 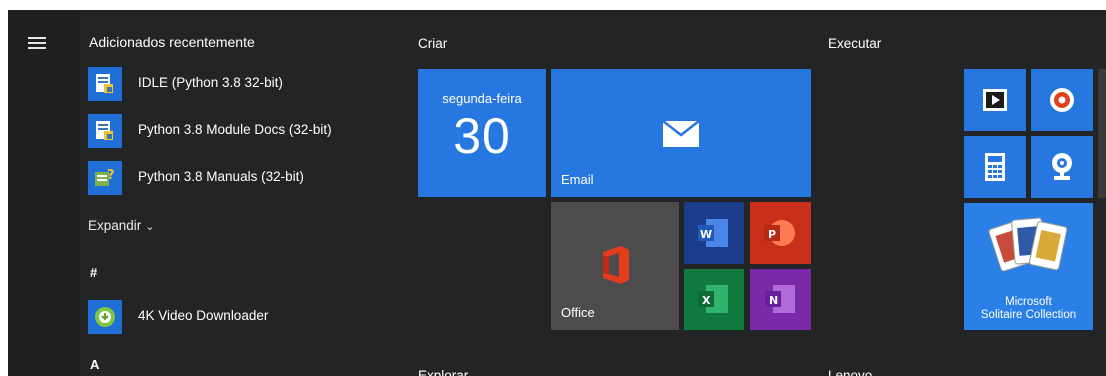 What do you see at coordinates (577, 179) in the screenshot?
I see `email-label: Email` at bounding box center [577, 179].